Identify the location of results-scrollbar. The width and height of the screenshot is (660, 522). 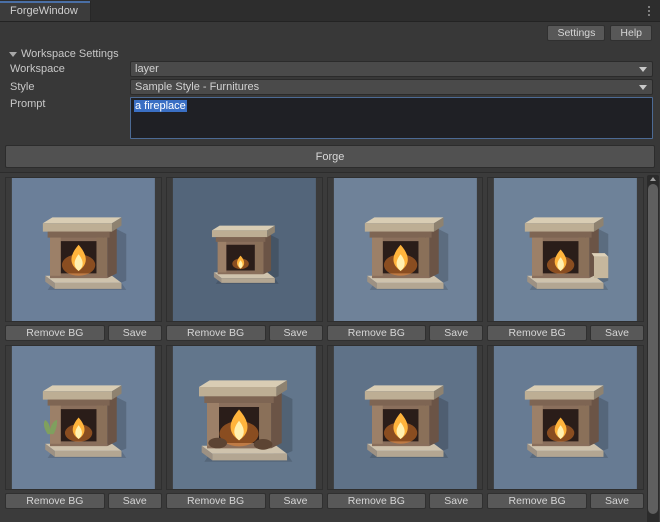
(653, 348).